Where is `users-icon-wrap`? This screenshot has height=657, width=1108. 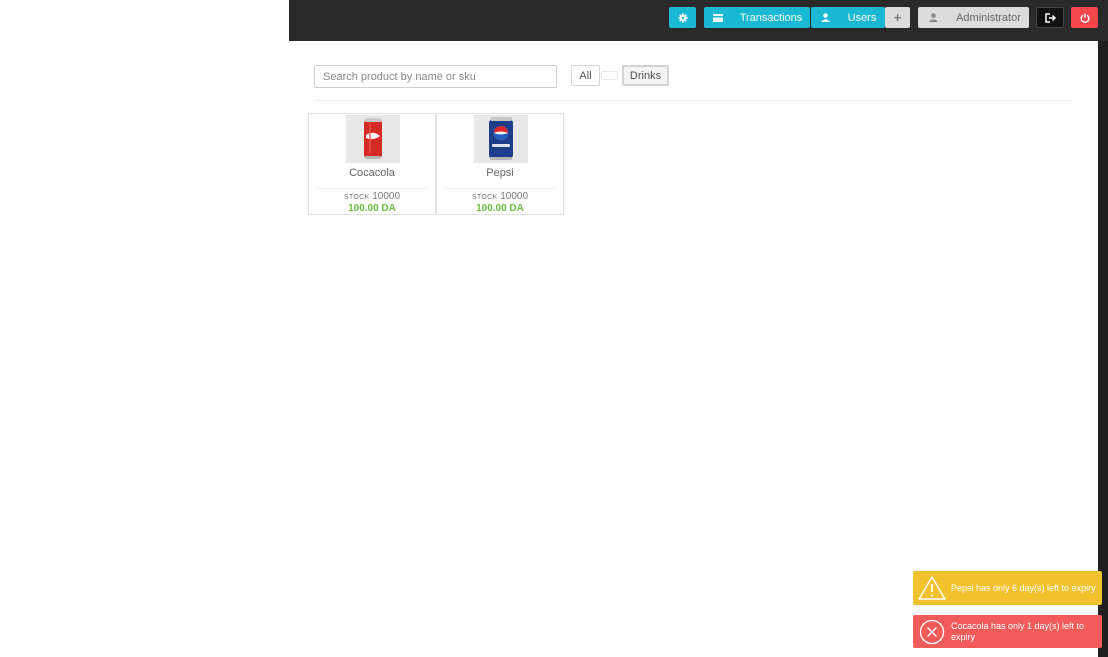 users-icon-wrap is located at coordinates (825, 17).